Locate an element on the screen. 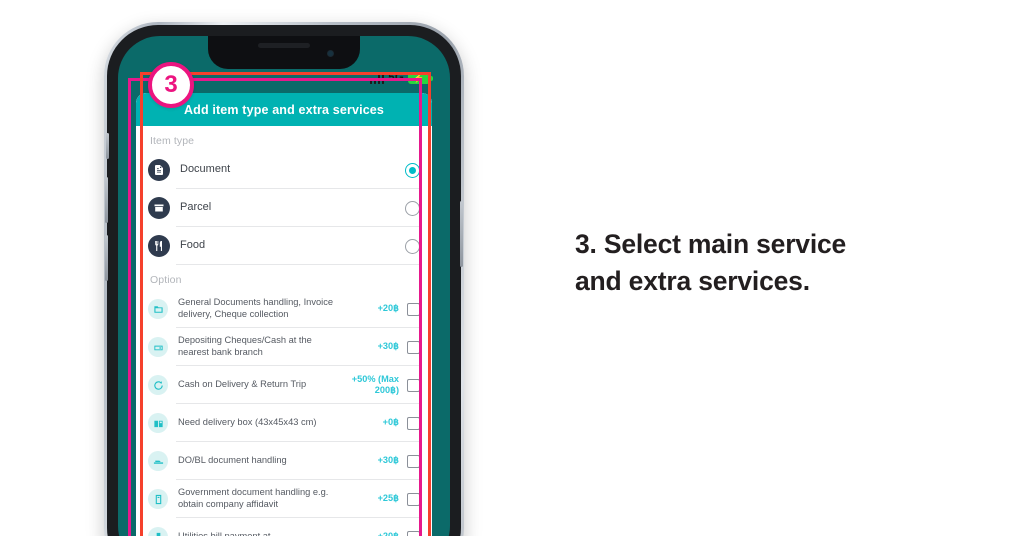 The image size is (1024, 536). option-label: DO/BL document handling is located at coordinates (232, 460).